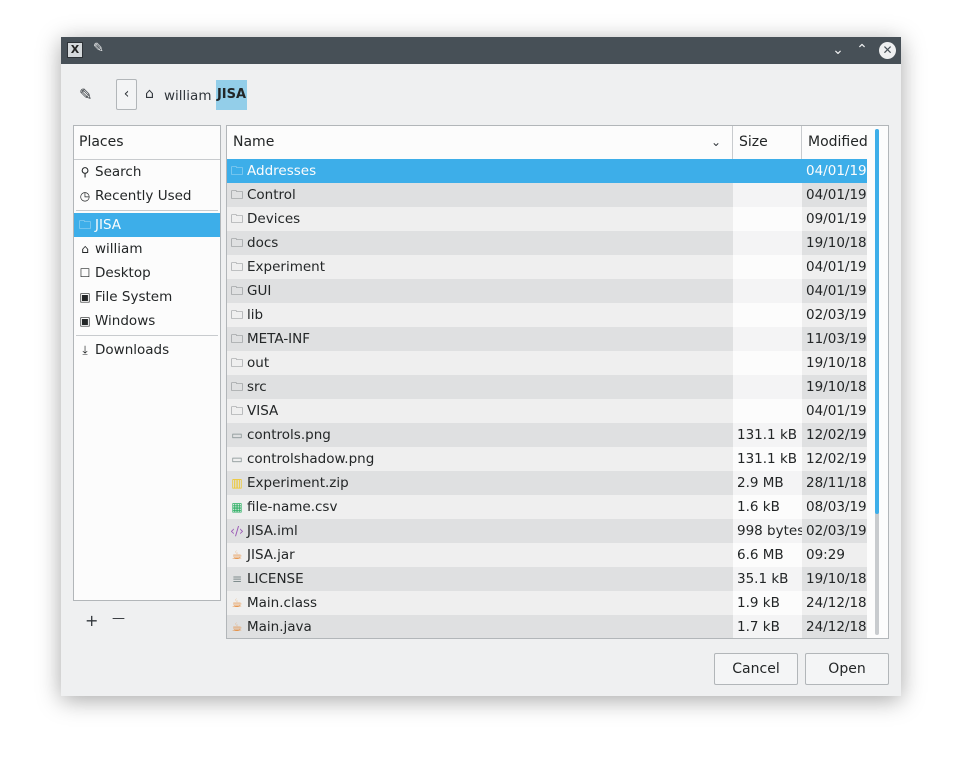  I want to click on file-row: 🗀 META-INF 11/03/19, so click(547, 339).